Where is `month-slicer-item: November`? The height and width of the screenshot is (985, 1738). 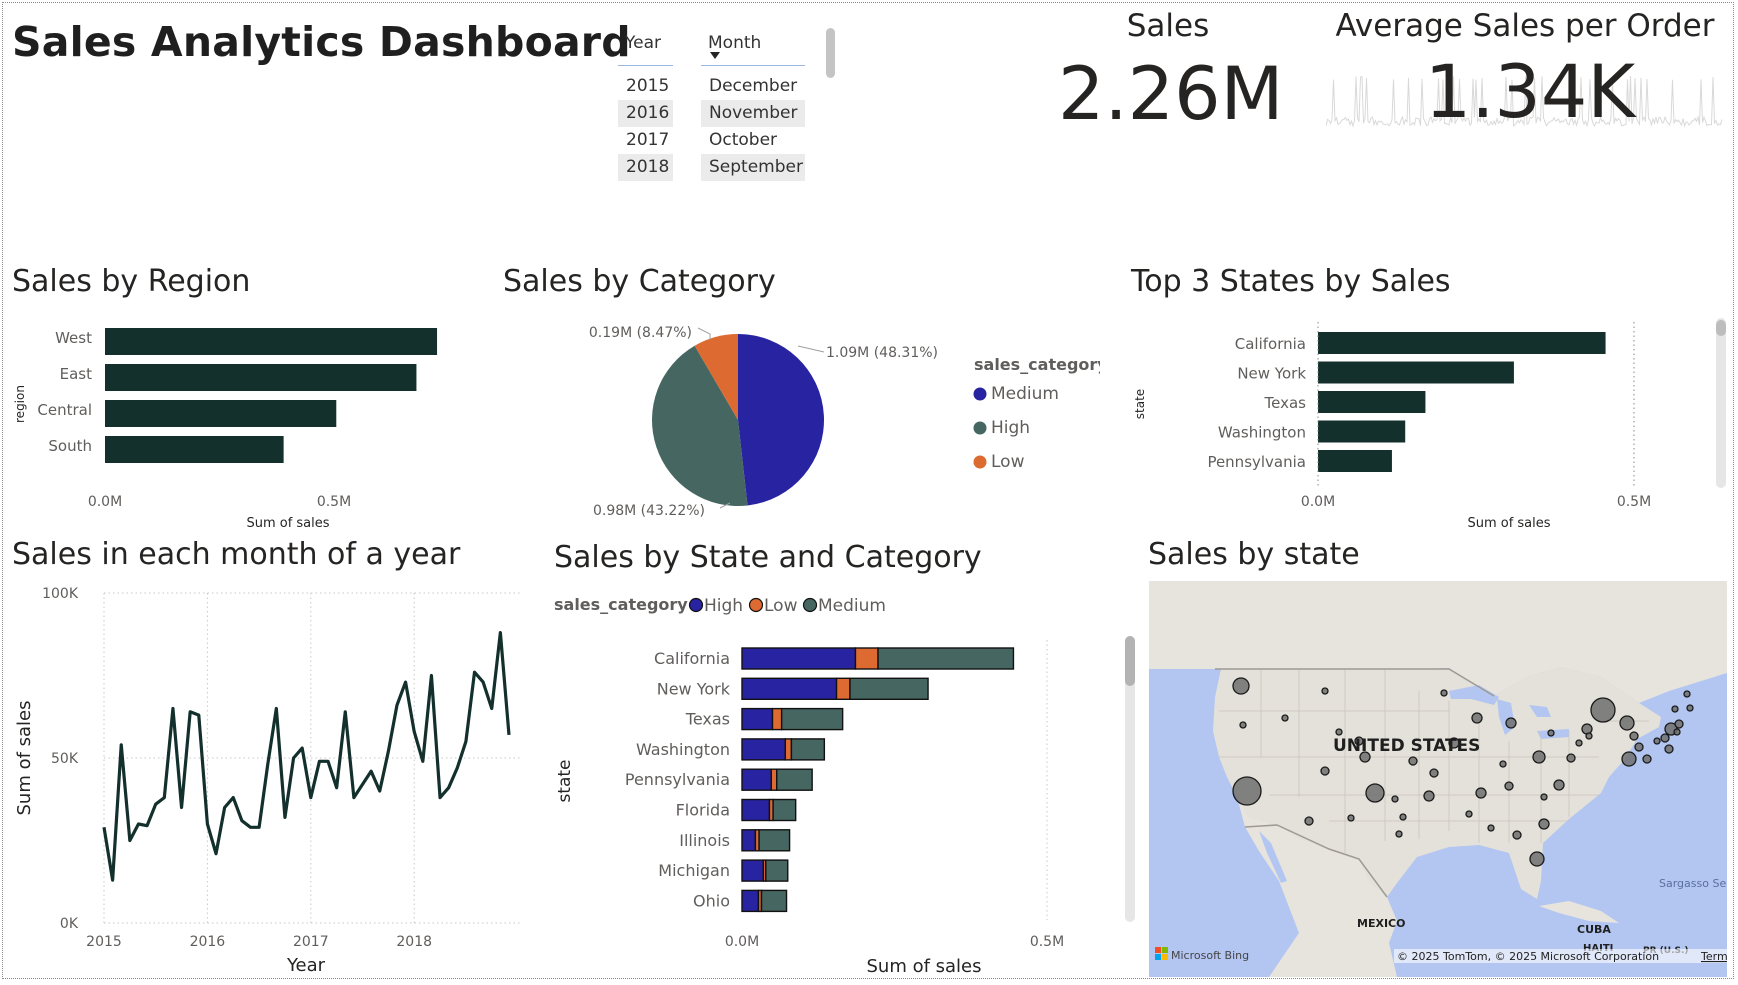 month-slicer-item: November is located at coordinates (753, 113).